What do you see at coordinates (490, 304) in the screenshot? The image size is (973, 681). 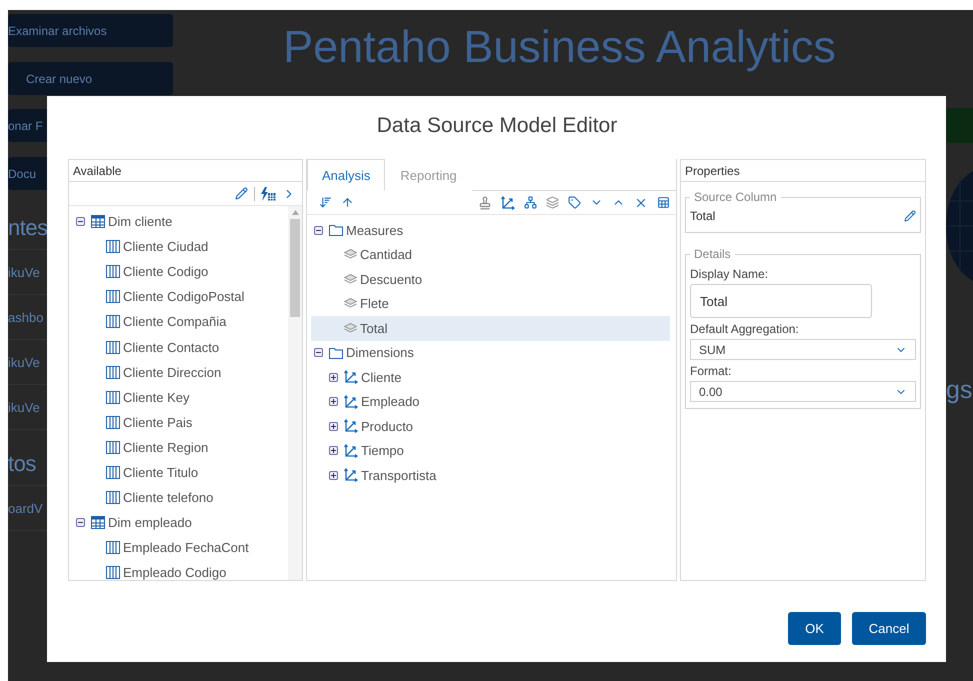 I see `tree-item: Flete` at bounding box center [490, 304].